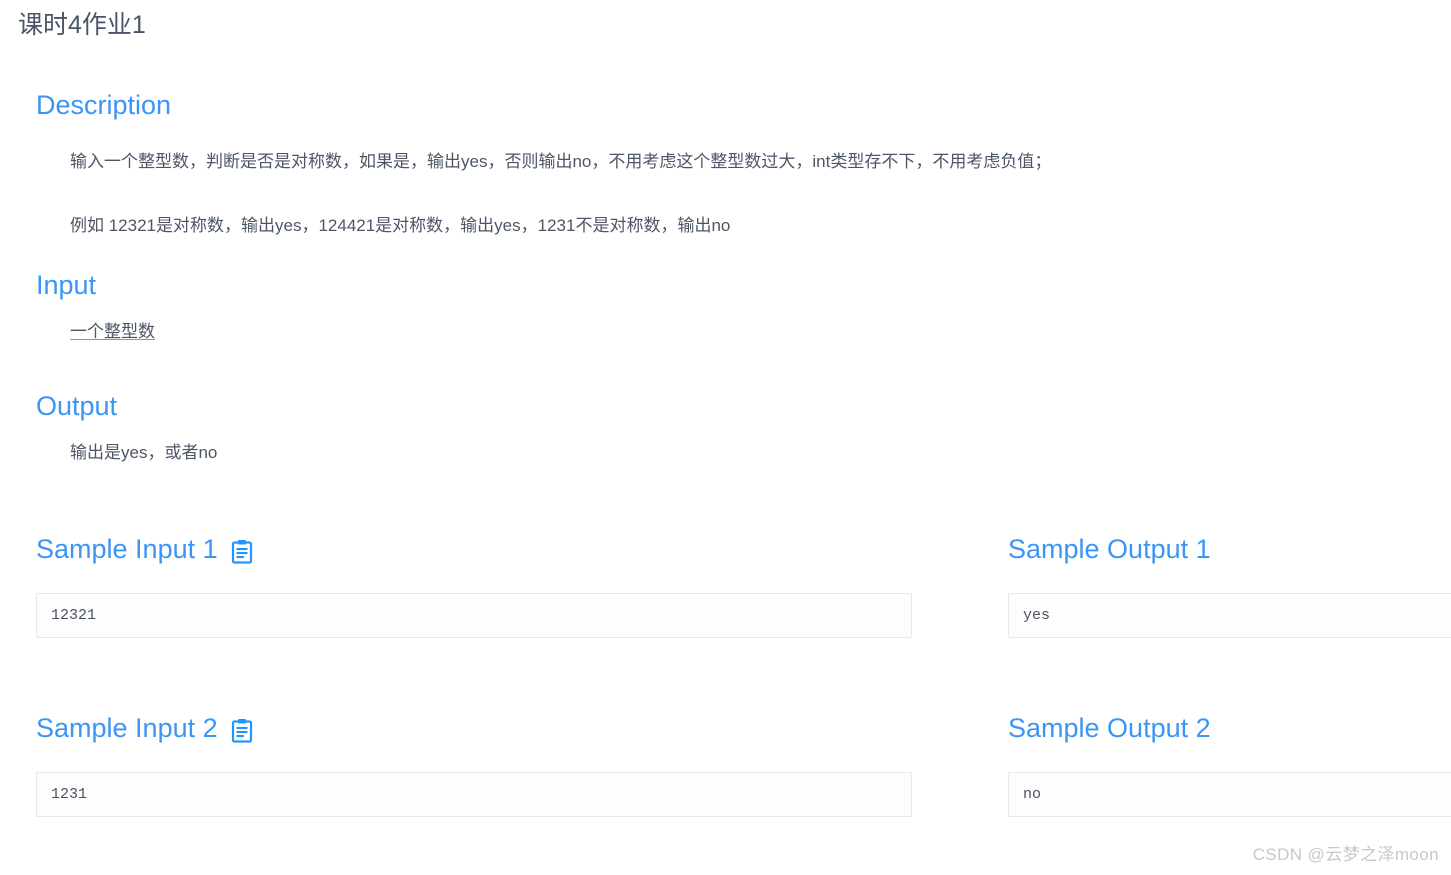 This screenshot has width=1451, height=875. I want to click on csdn-watermark: CSDN @云梦之泽moon, so click(1345, 854).